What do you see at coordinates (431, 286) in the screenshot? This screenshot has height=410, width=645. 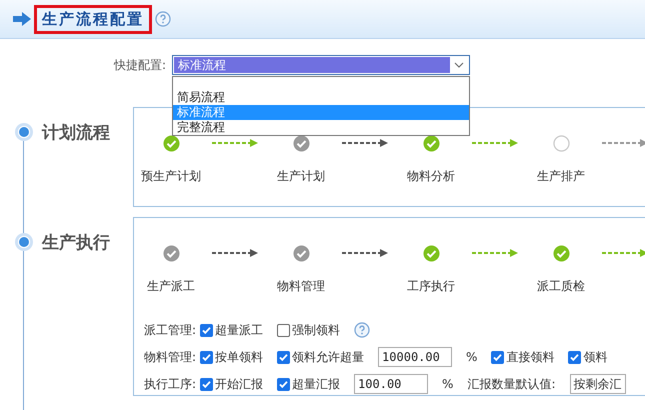 I see `step-label: 工序执行` at bounding box center [431, 286].